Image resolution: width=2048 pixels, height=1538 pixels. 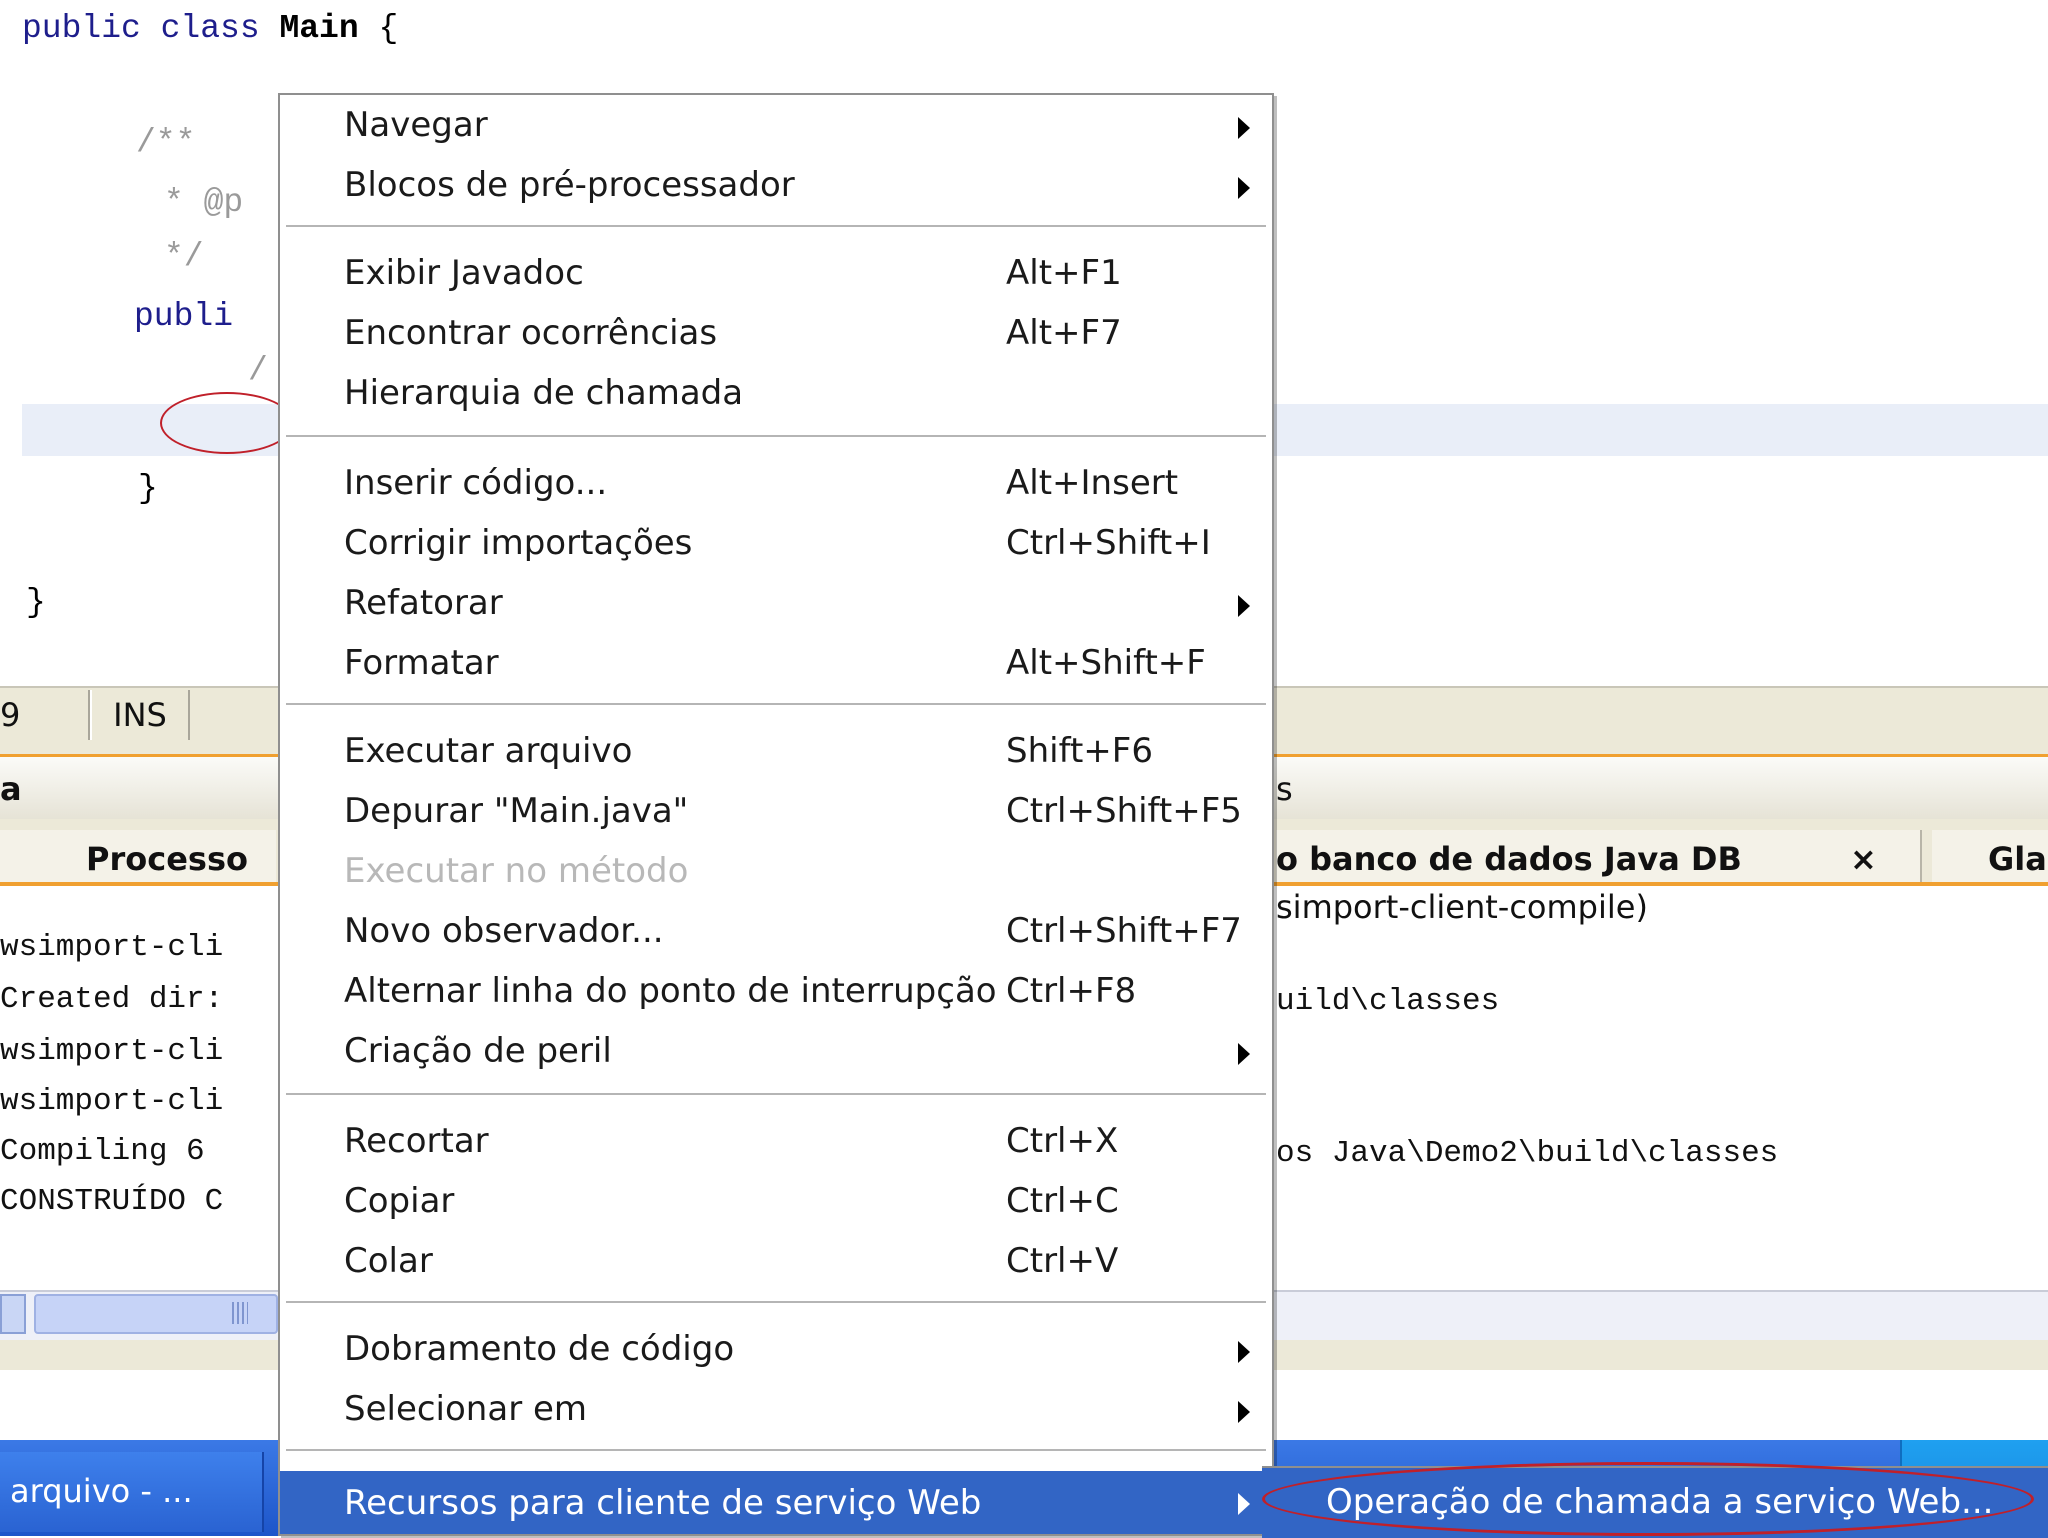 What do you see at coordinates (167, 859) in the screenshot?
I see `tab-processo-label: Processo` at bounding box center [167, 859].